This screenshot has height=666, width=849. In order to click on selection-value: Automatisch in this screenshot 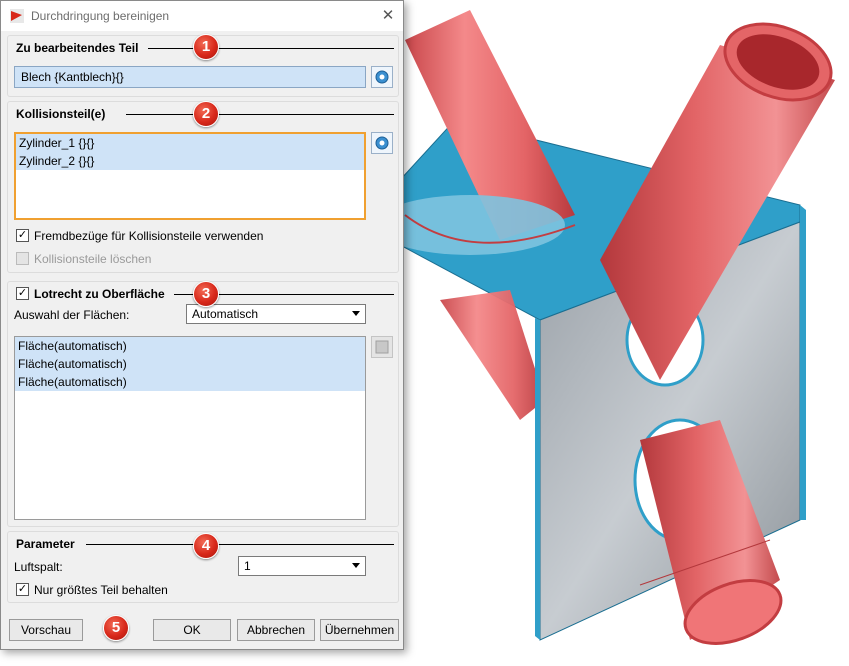, I will do `click(225, 314)`.